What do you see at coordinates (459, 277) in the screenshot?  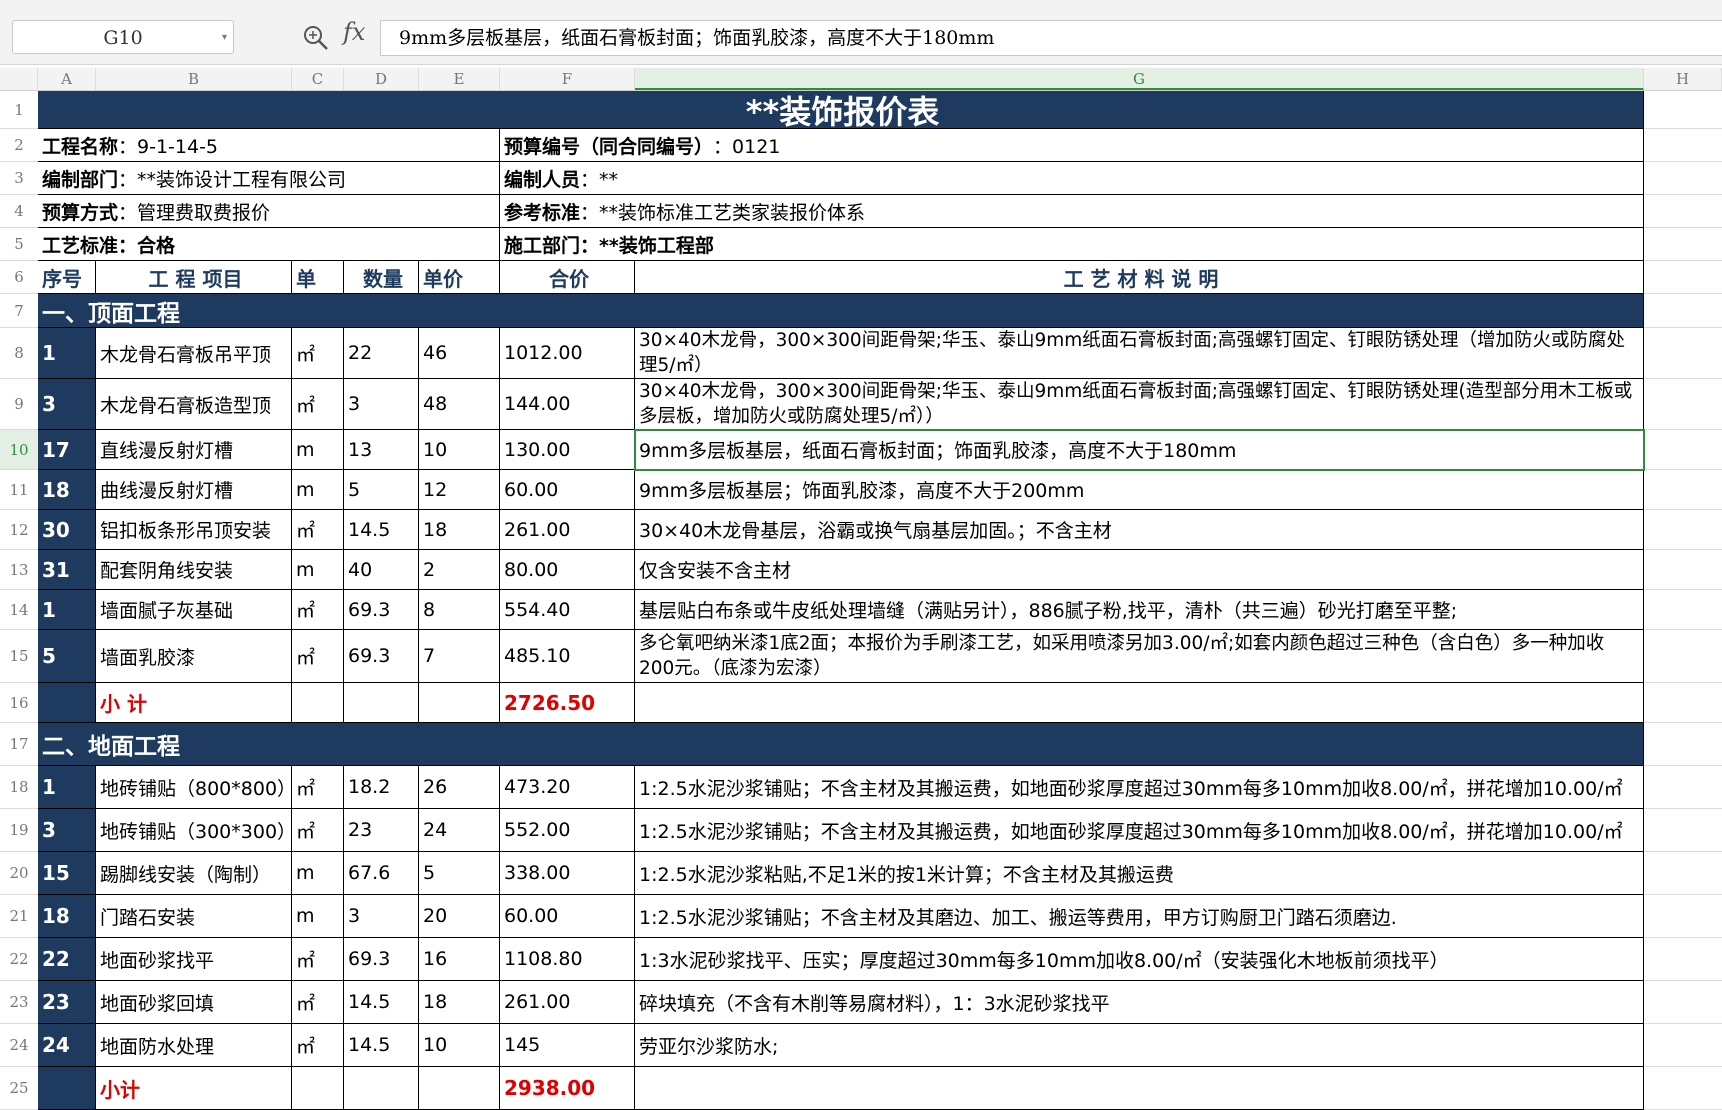 I see `column-title-5: 单价` at bounding box center [459, 277].